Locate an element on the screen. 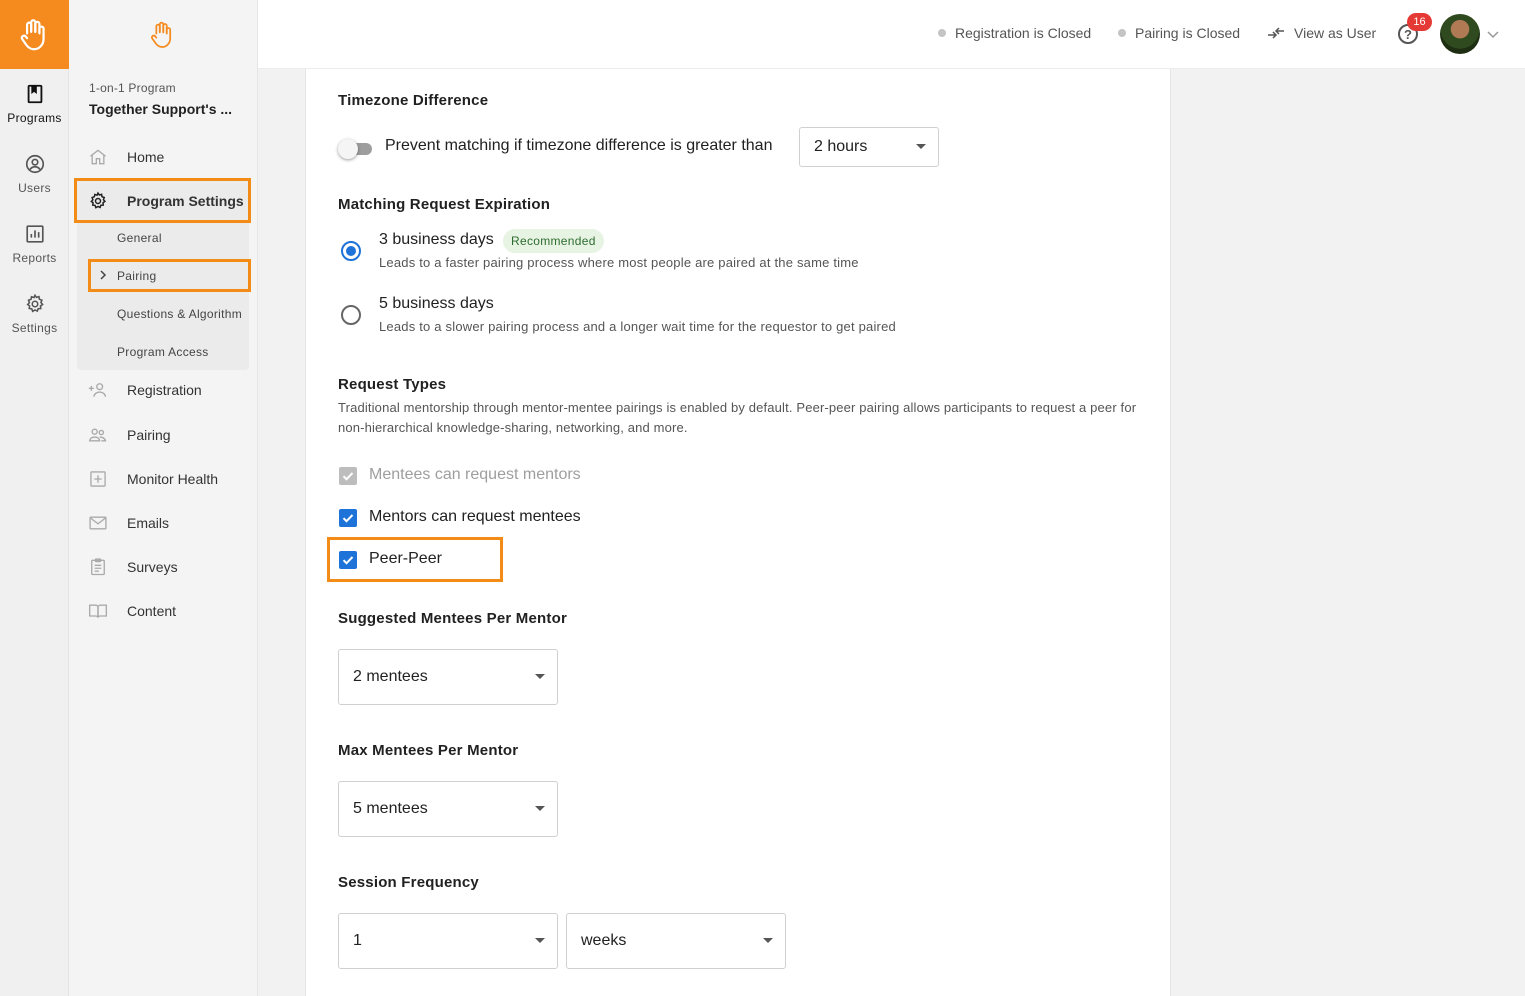  toggle-knob is located at coordinates (348, 149).